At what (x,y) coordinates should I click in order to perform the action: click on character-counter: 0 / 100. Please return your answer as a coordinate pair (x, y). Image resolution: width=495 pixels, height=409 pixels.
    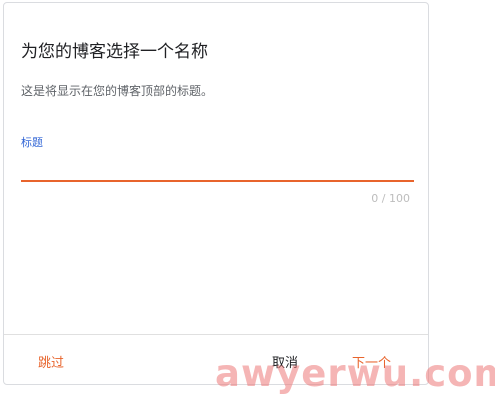
    Looking at the image, I should click on (390, 198).